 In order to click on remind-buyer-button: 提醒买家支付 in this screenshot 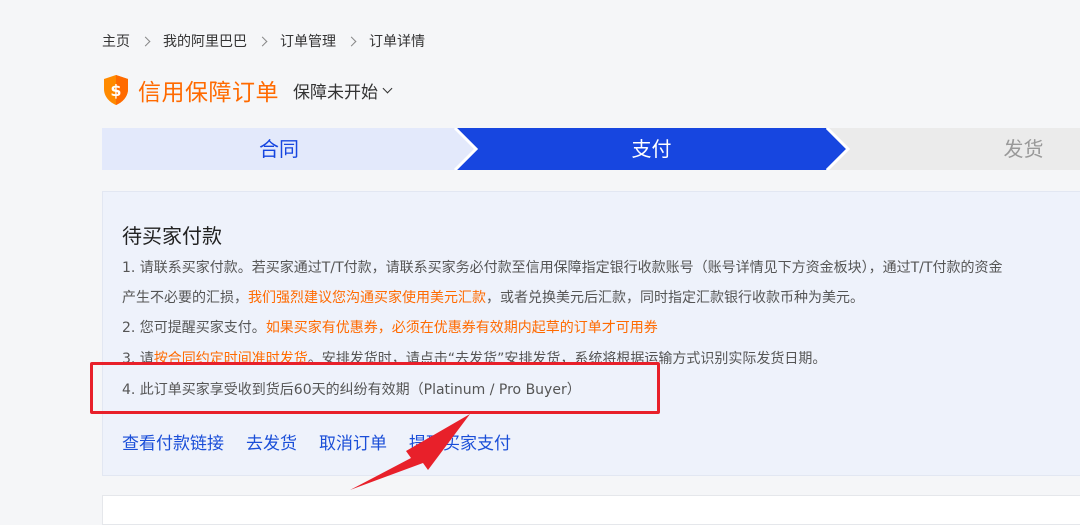, I will do `click(460, 441)`.